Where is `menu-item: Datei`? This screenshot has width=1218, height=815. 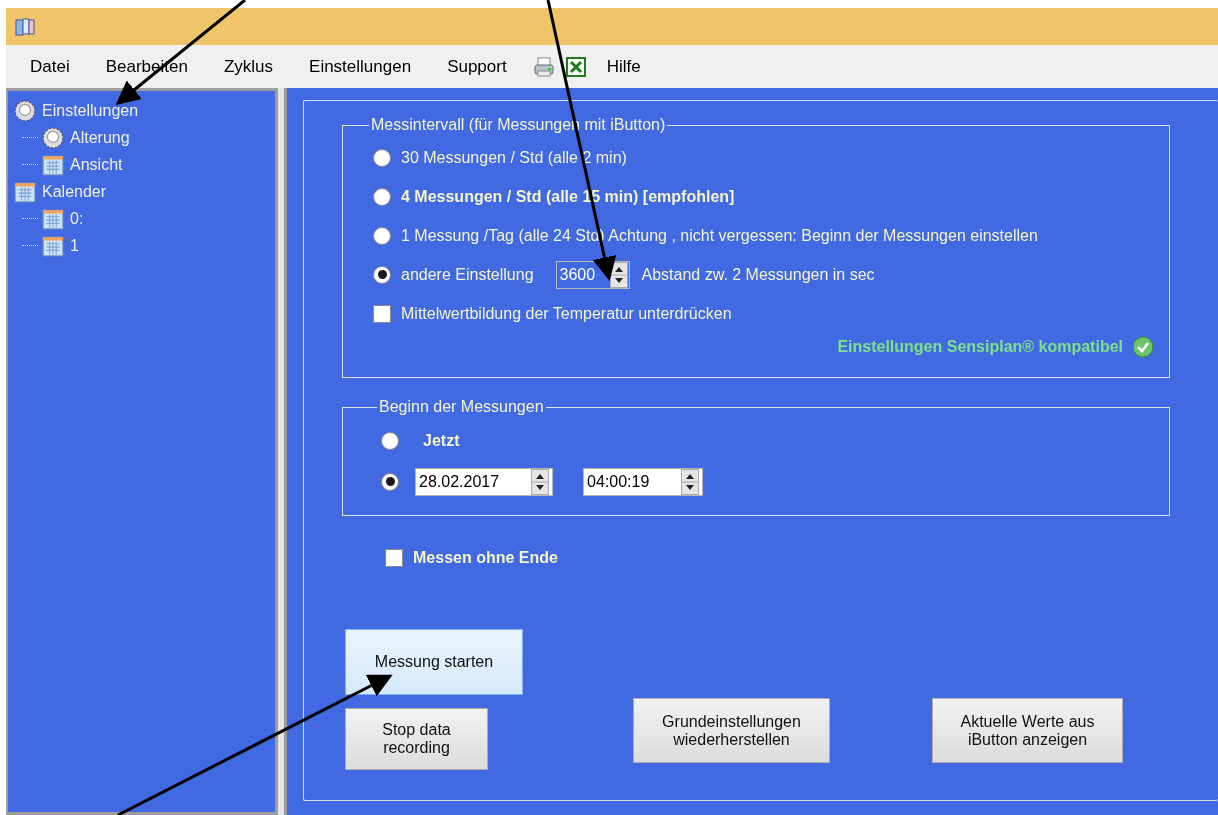 menu-item: Datei is located at coordinates (50, 66).